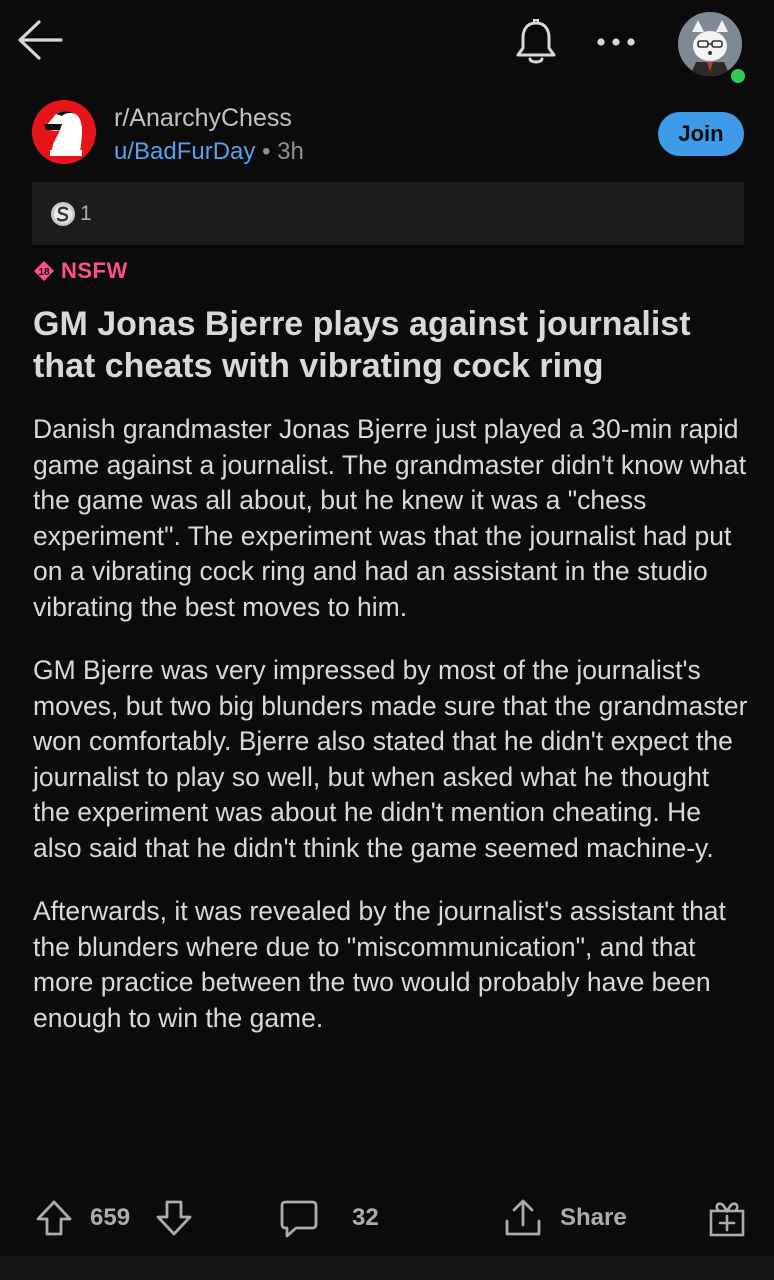 This screenshot has width=774, height=1280. I want to click on online-status-dot, so click(738, 76).